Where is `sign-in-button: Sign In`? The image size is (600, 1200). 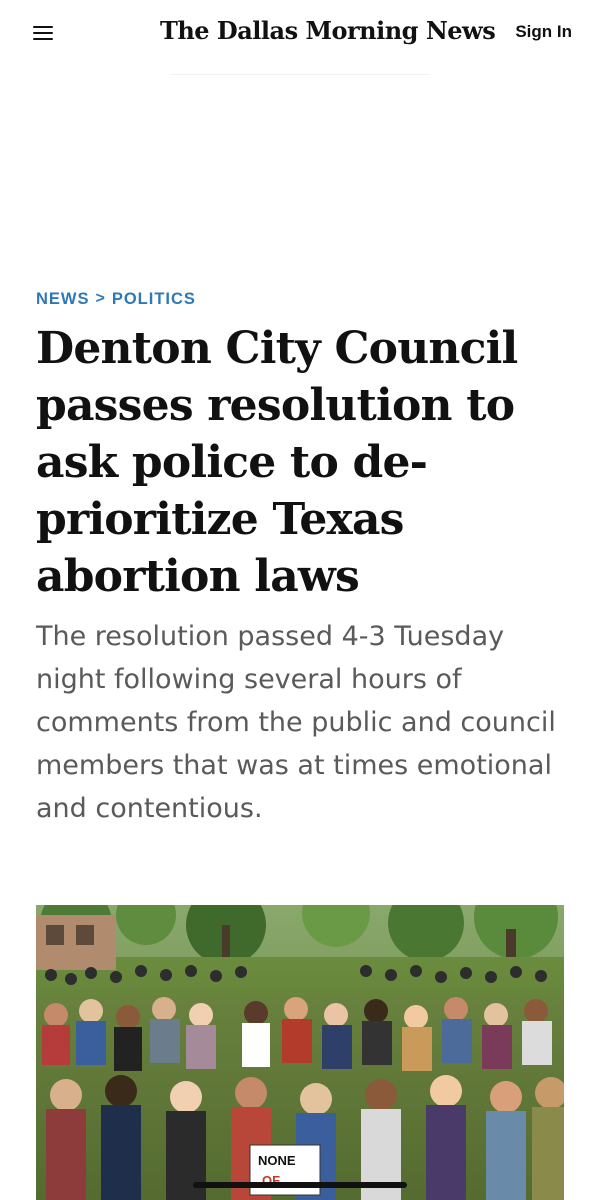 sign-in-button: Sign In is located at coordinates (543, 32).